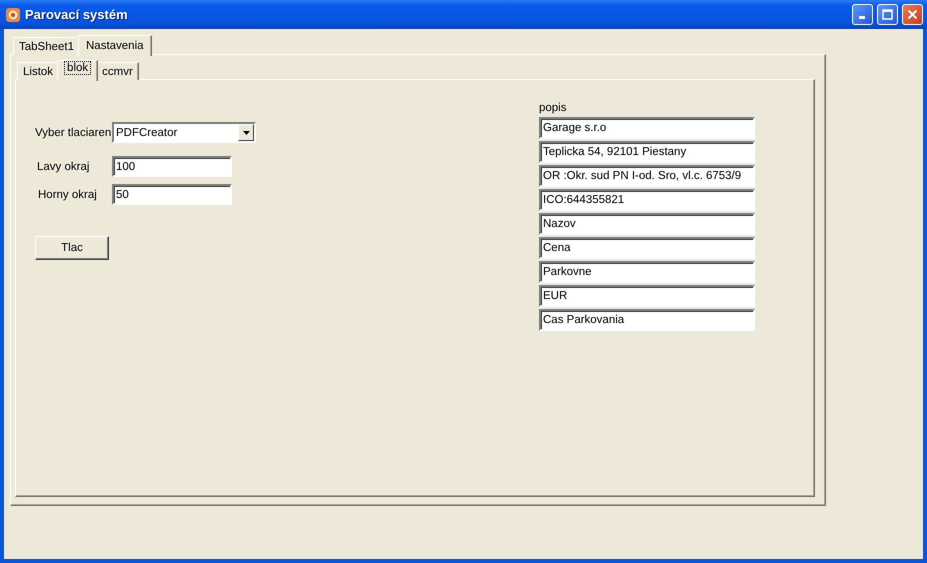  Describe the element at coordinates (172, 194) in the screenshot. I see `text-field: 50` at that location.